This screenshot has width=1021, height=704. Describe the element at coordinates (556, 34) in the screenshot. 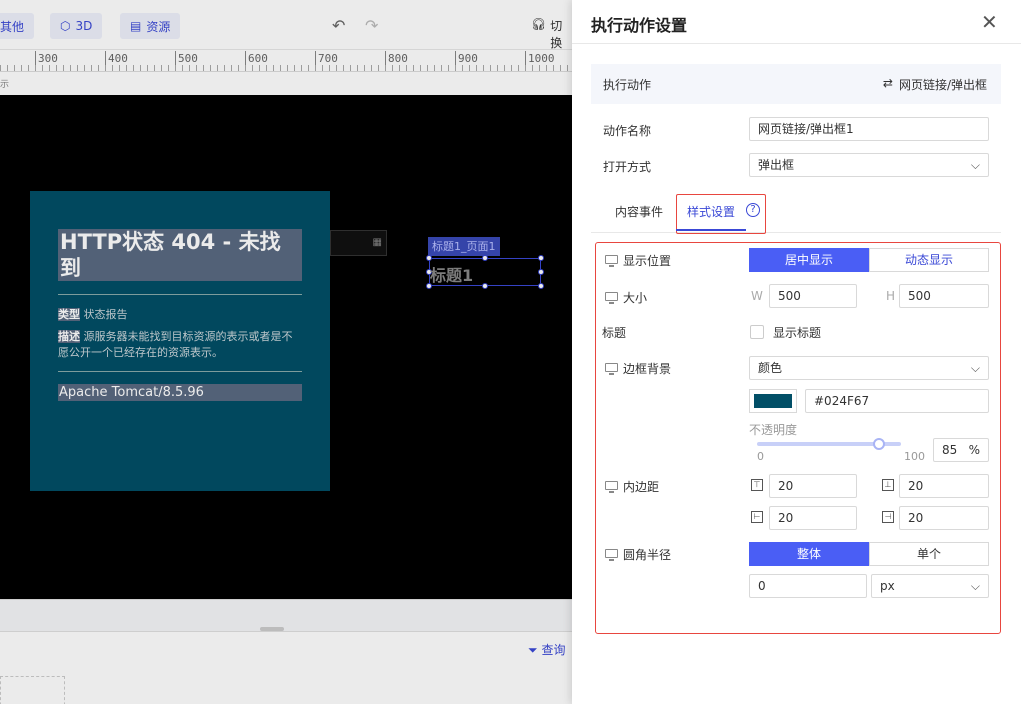

I see `switch-label: 切换` at that location.